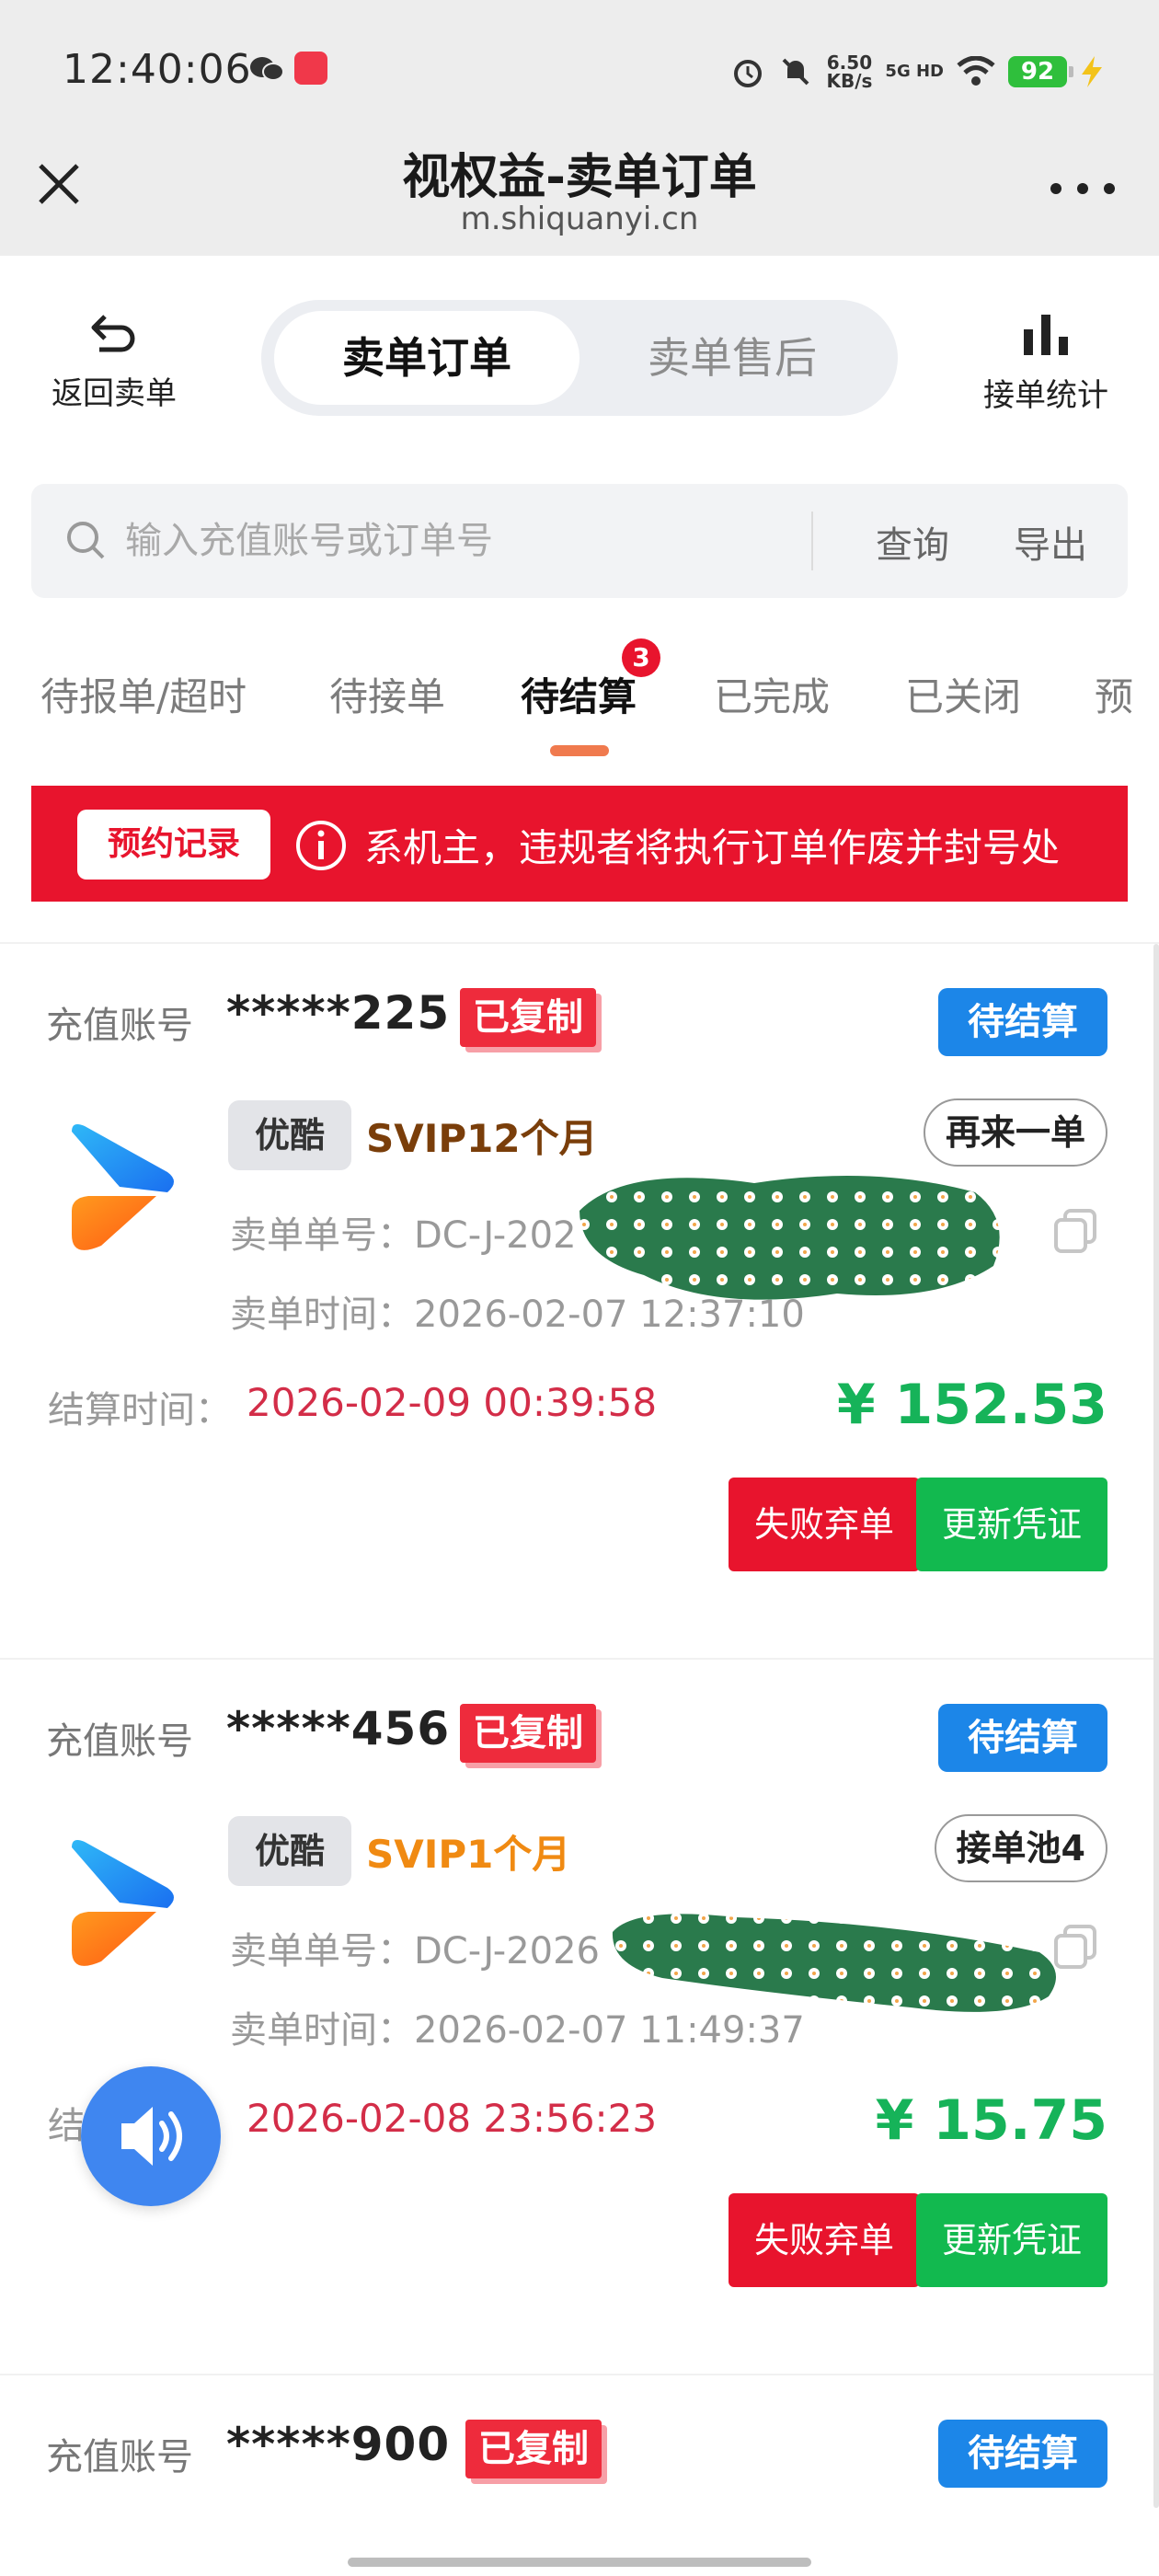 The height and width of the screenshot is (2576, 1159). What do you see at coordinates (849, 63) in the screenshot?
I see `net-speed-value: 6.50` at bounding box center [849, 63].